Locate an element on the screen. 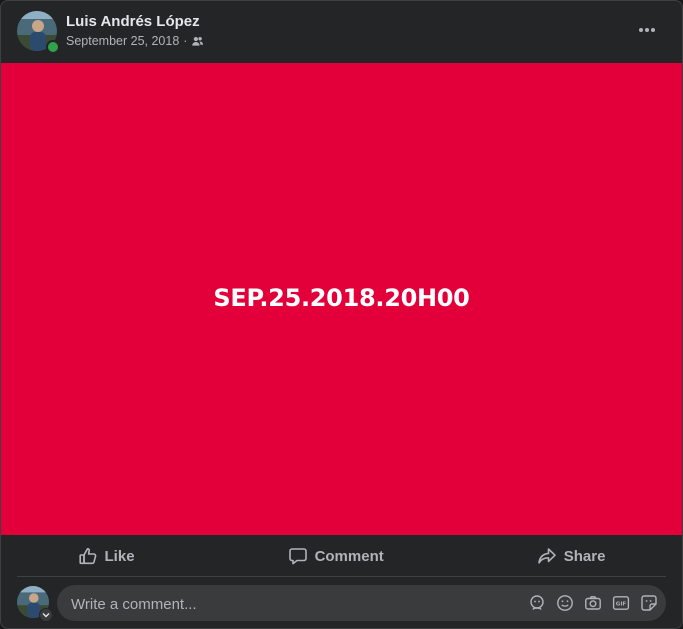 The image size is (683, 629). share-button: Share is located at coordinates (571, 556).